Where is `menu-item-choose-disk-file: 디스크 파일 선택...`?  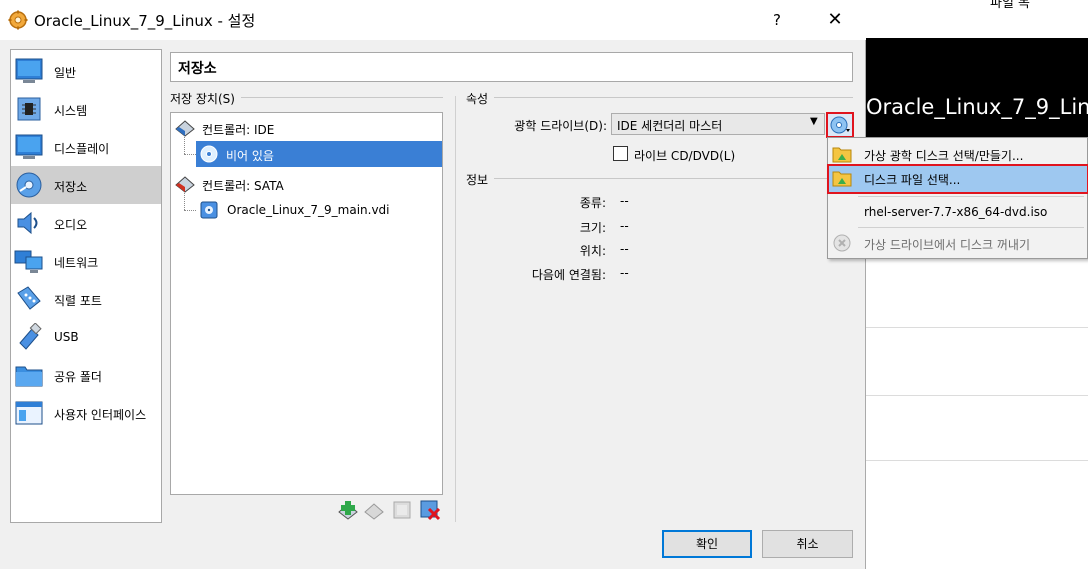 menu-item-choose-disk-file: 디스크 파일 선택... is located at coordinates (957, 179).